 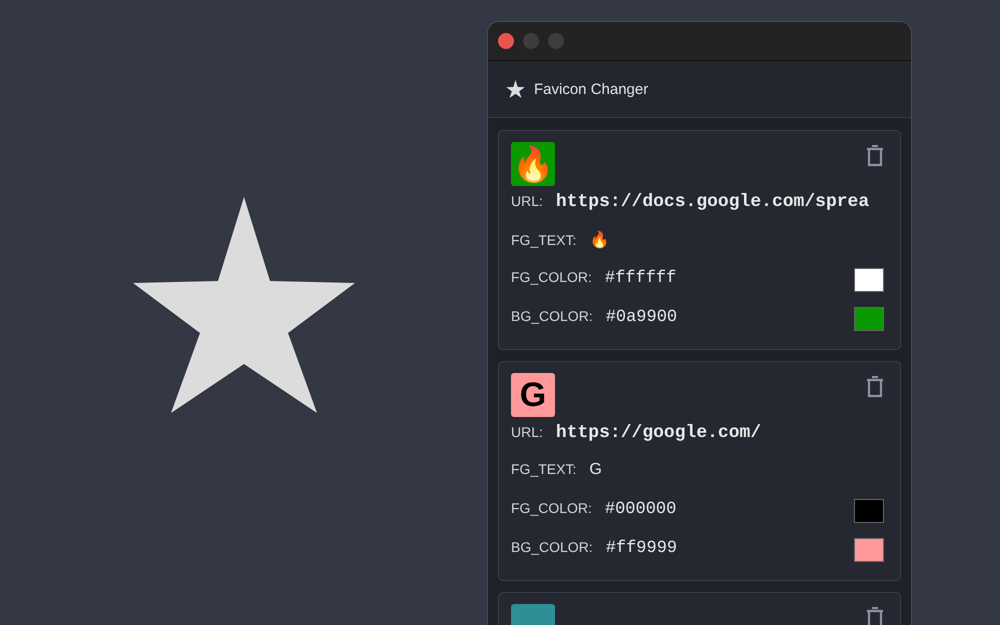 I want to click on favicon-preview: G, so click(x=533, y=395).